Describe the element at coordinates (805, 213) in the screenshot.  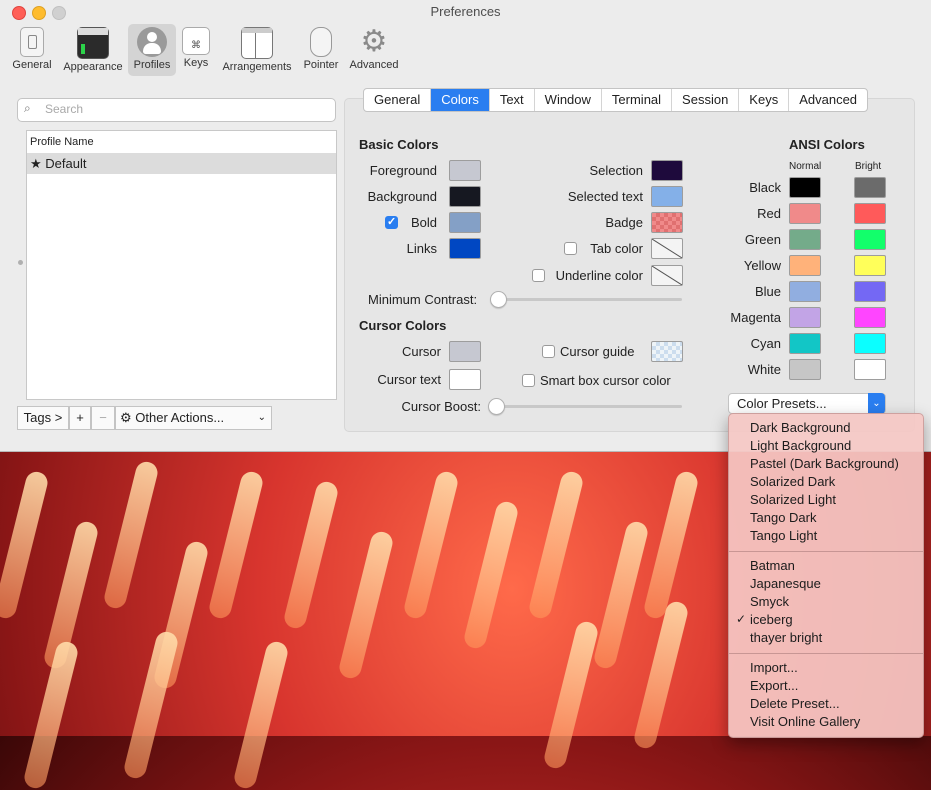
I see `ansi-red-normal-well` at that location.